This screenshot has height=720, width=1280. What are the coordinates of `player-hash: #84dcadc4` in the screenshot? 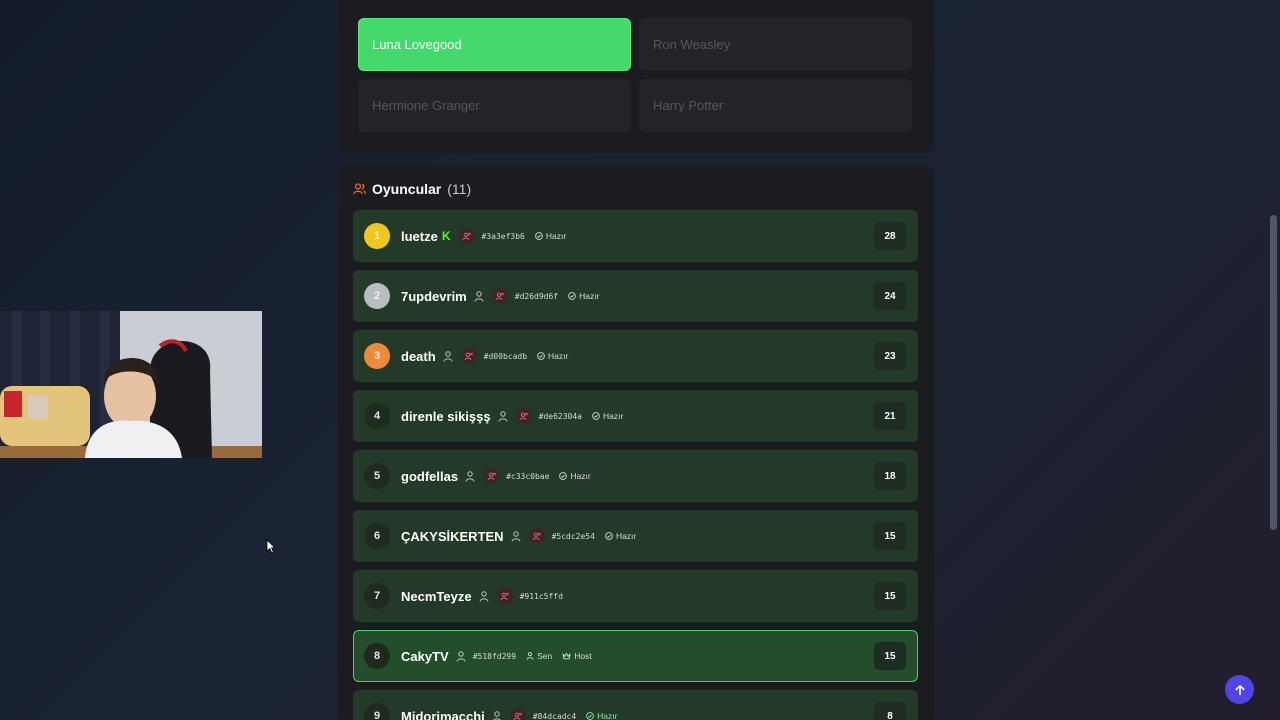 It's located at (554, 715).